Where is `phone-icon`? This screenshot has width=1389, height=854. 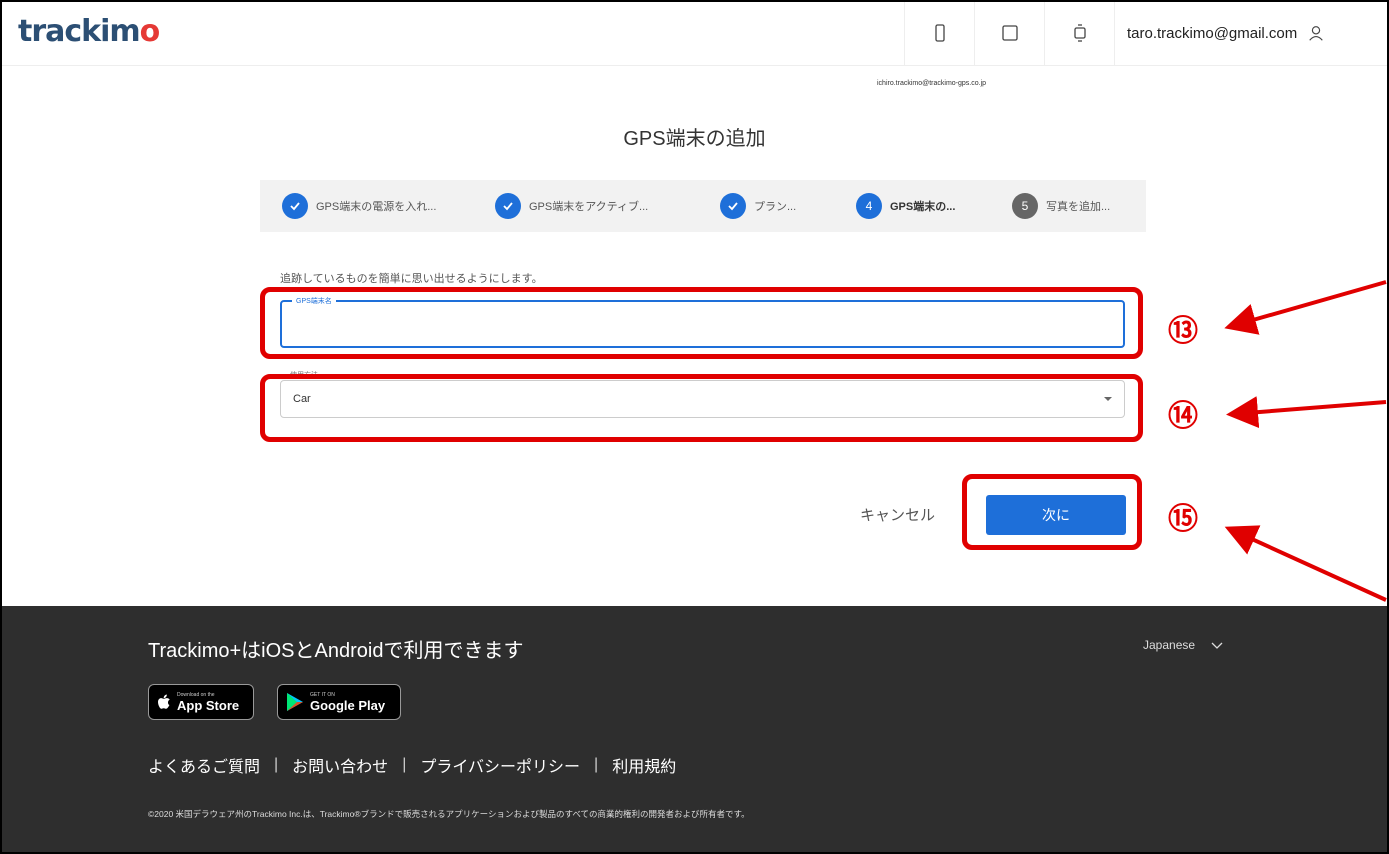
phone-icon is located at coordinates (939, 33).